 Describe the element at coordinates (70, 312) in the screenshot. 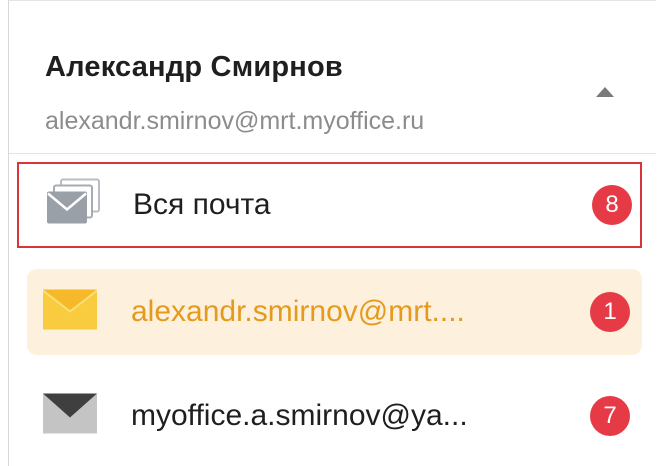

I see `yellow-envelope-icon` at that location.